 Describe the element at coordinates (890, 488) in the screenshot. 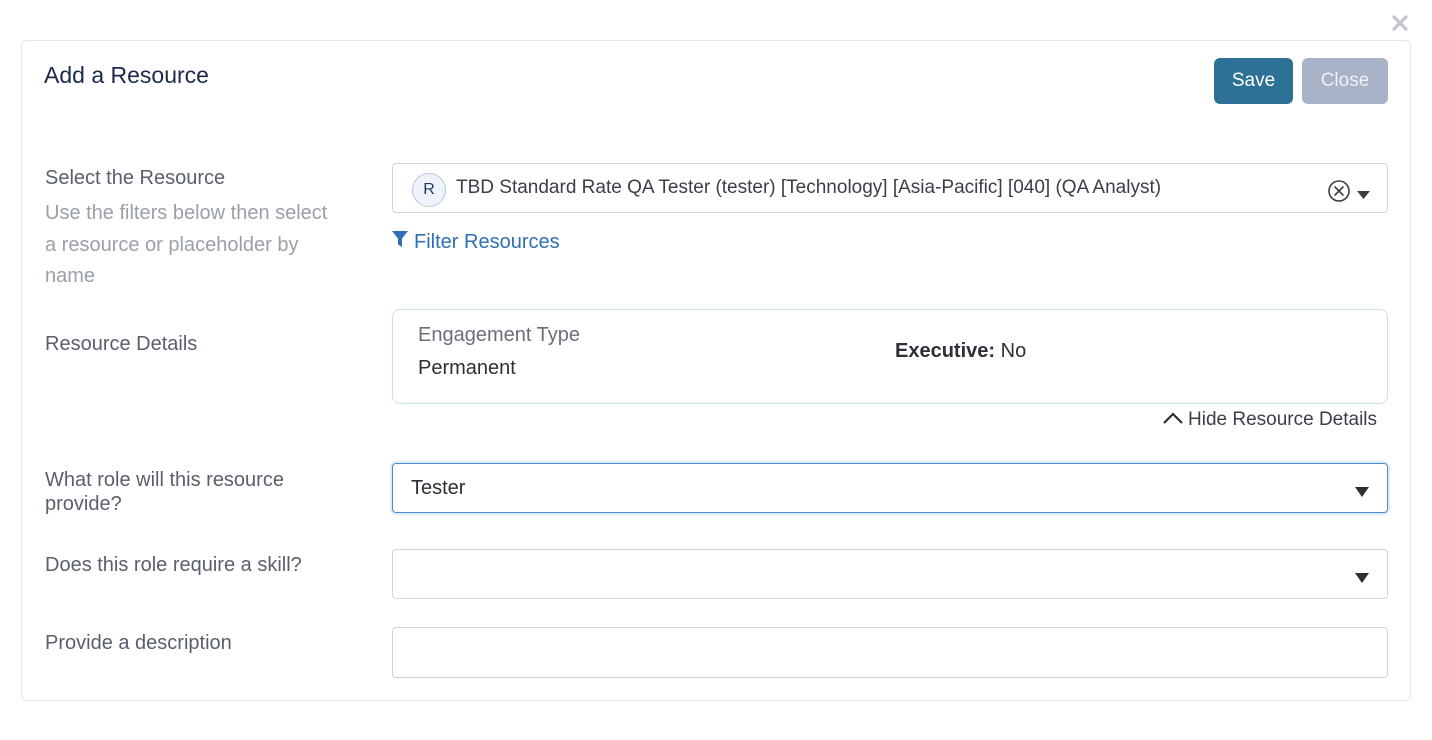

I see `role-select: Tester` at that location.